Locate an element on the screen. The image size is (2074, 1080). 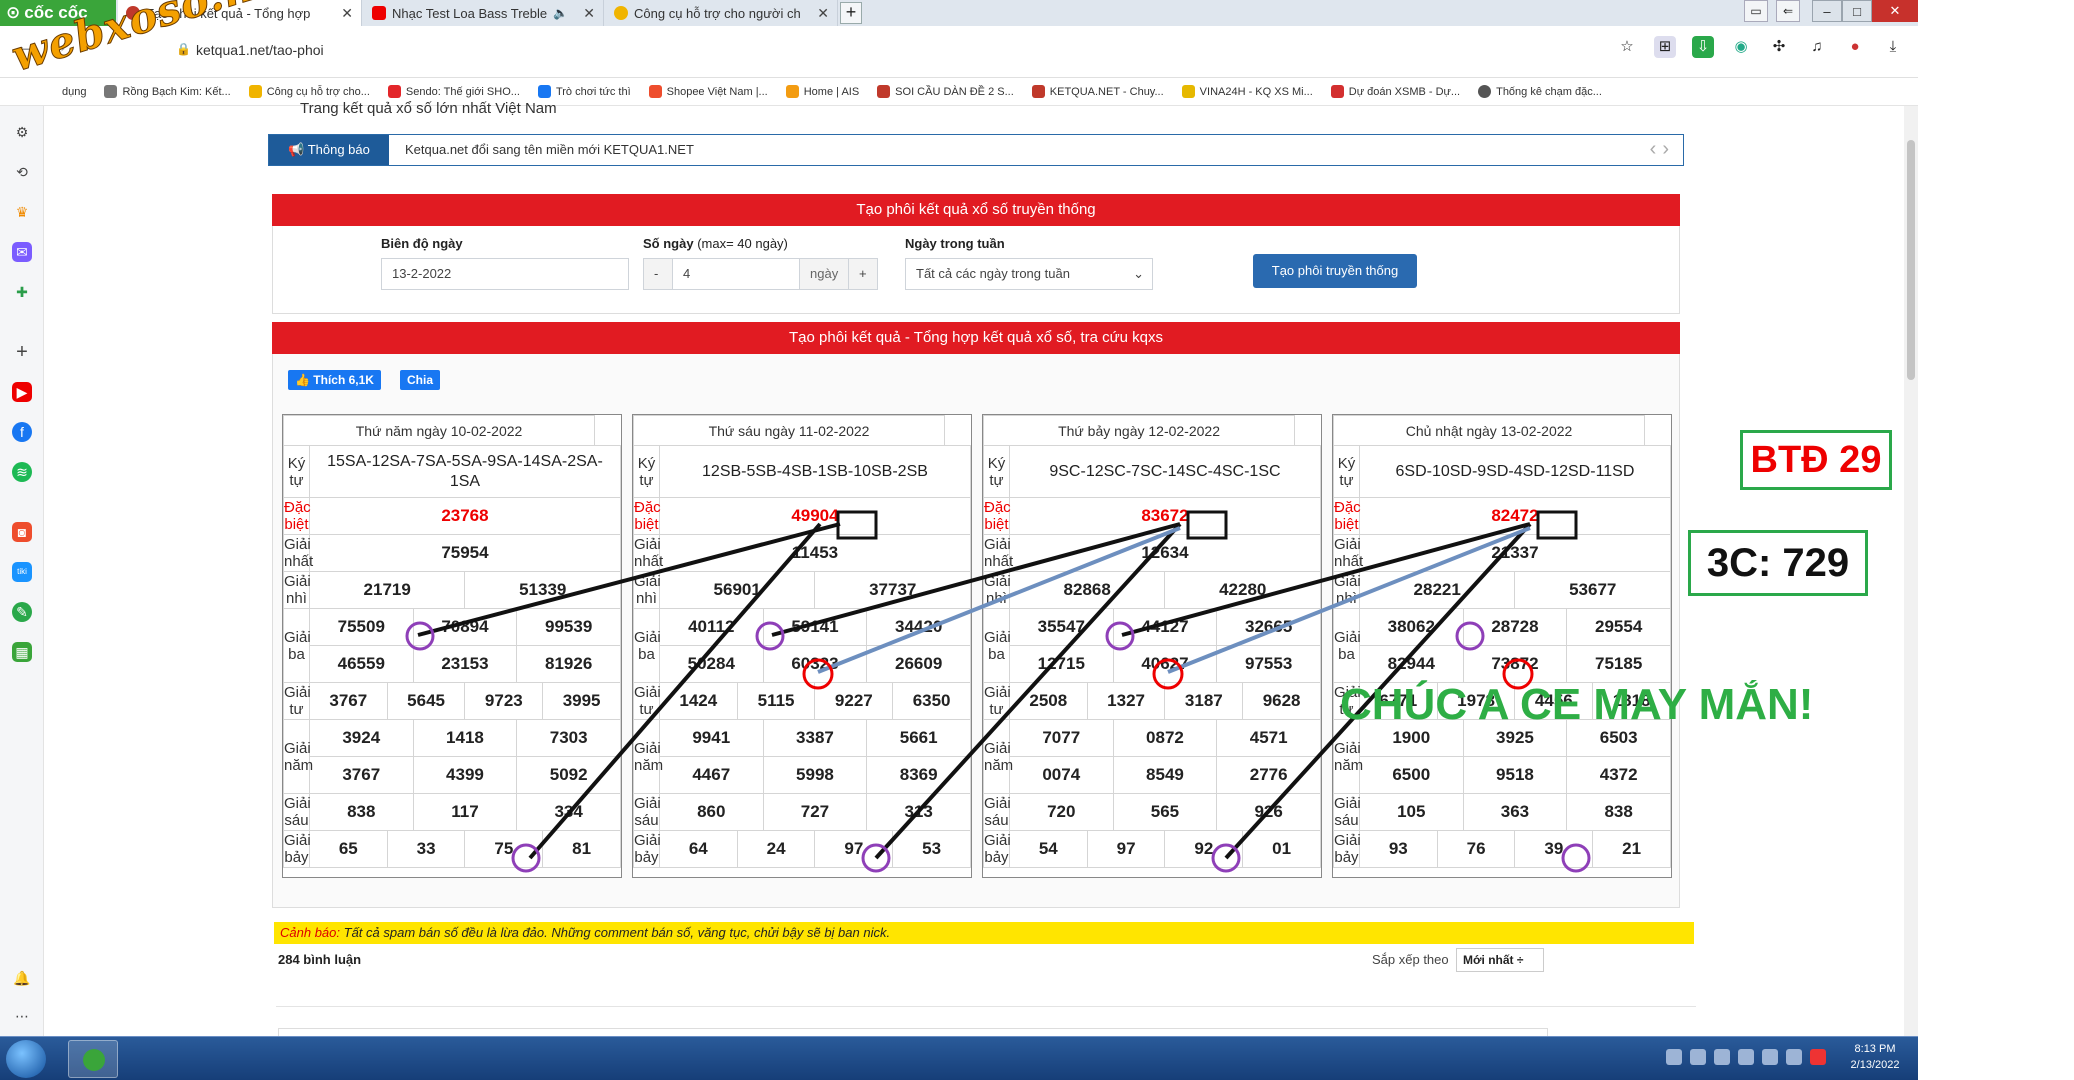
tiki-icon: tiki is located at coordinates (22, 572).